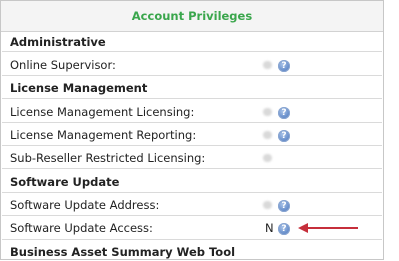  What do you see at coordinates (63, 65) in the screenshot?
I see `online-supervisor-label: Online Supervisor:` at bounding box center [63, 65].